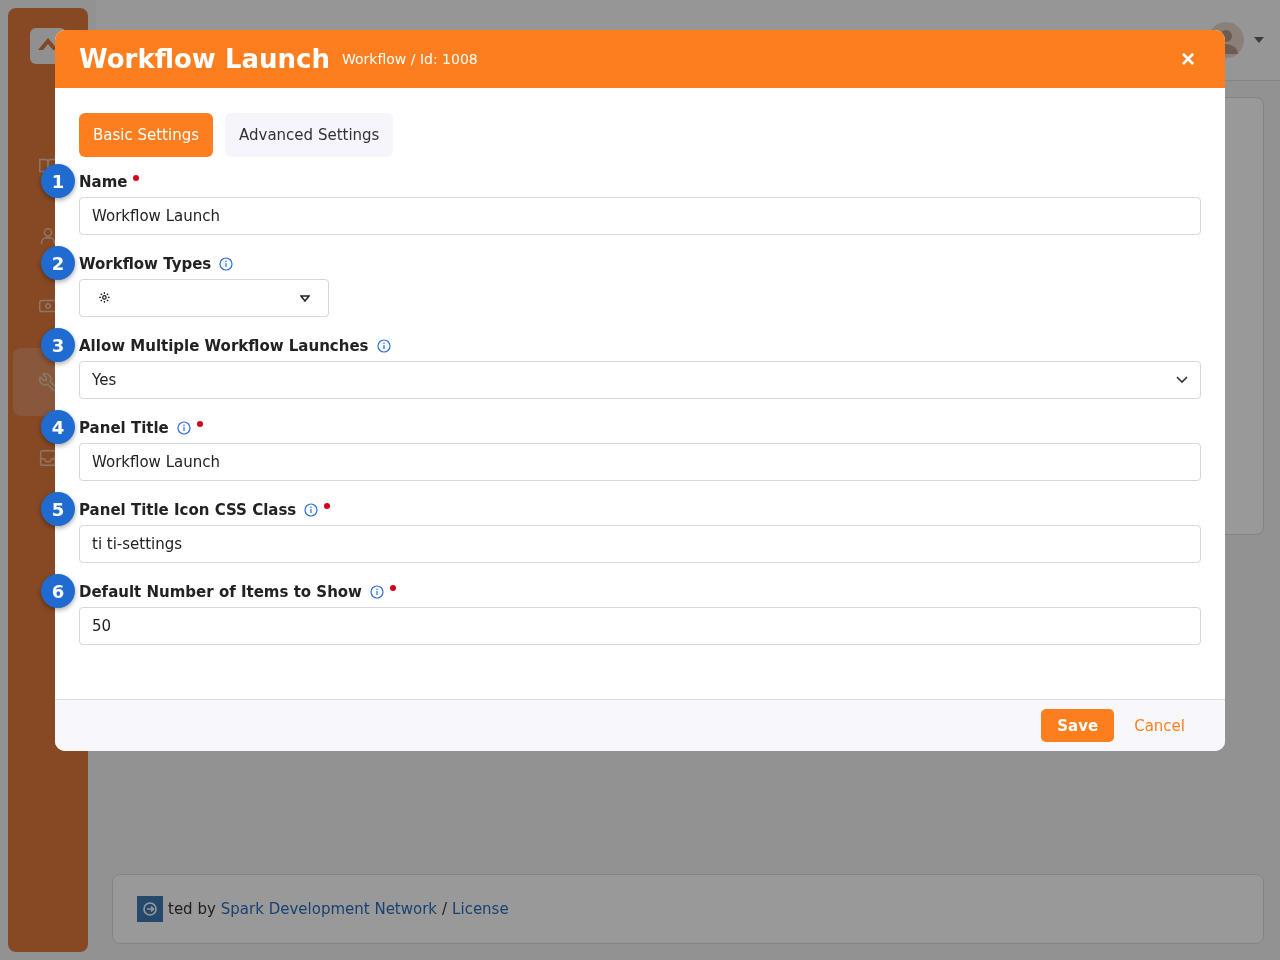 This screenshot has height=960, width=1280. What do you see at coordinates (58, 345) in the screenshot?
I see `step-marker: 3` at bounding box center [58, 345].